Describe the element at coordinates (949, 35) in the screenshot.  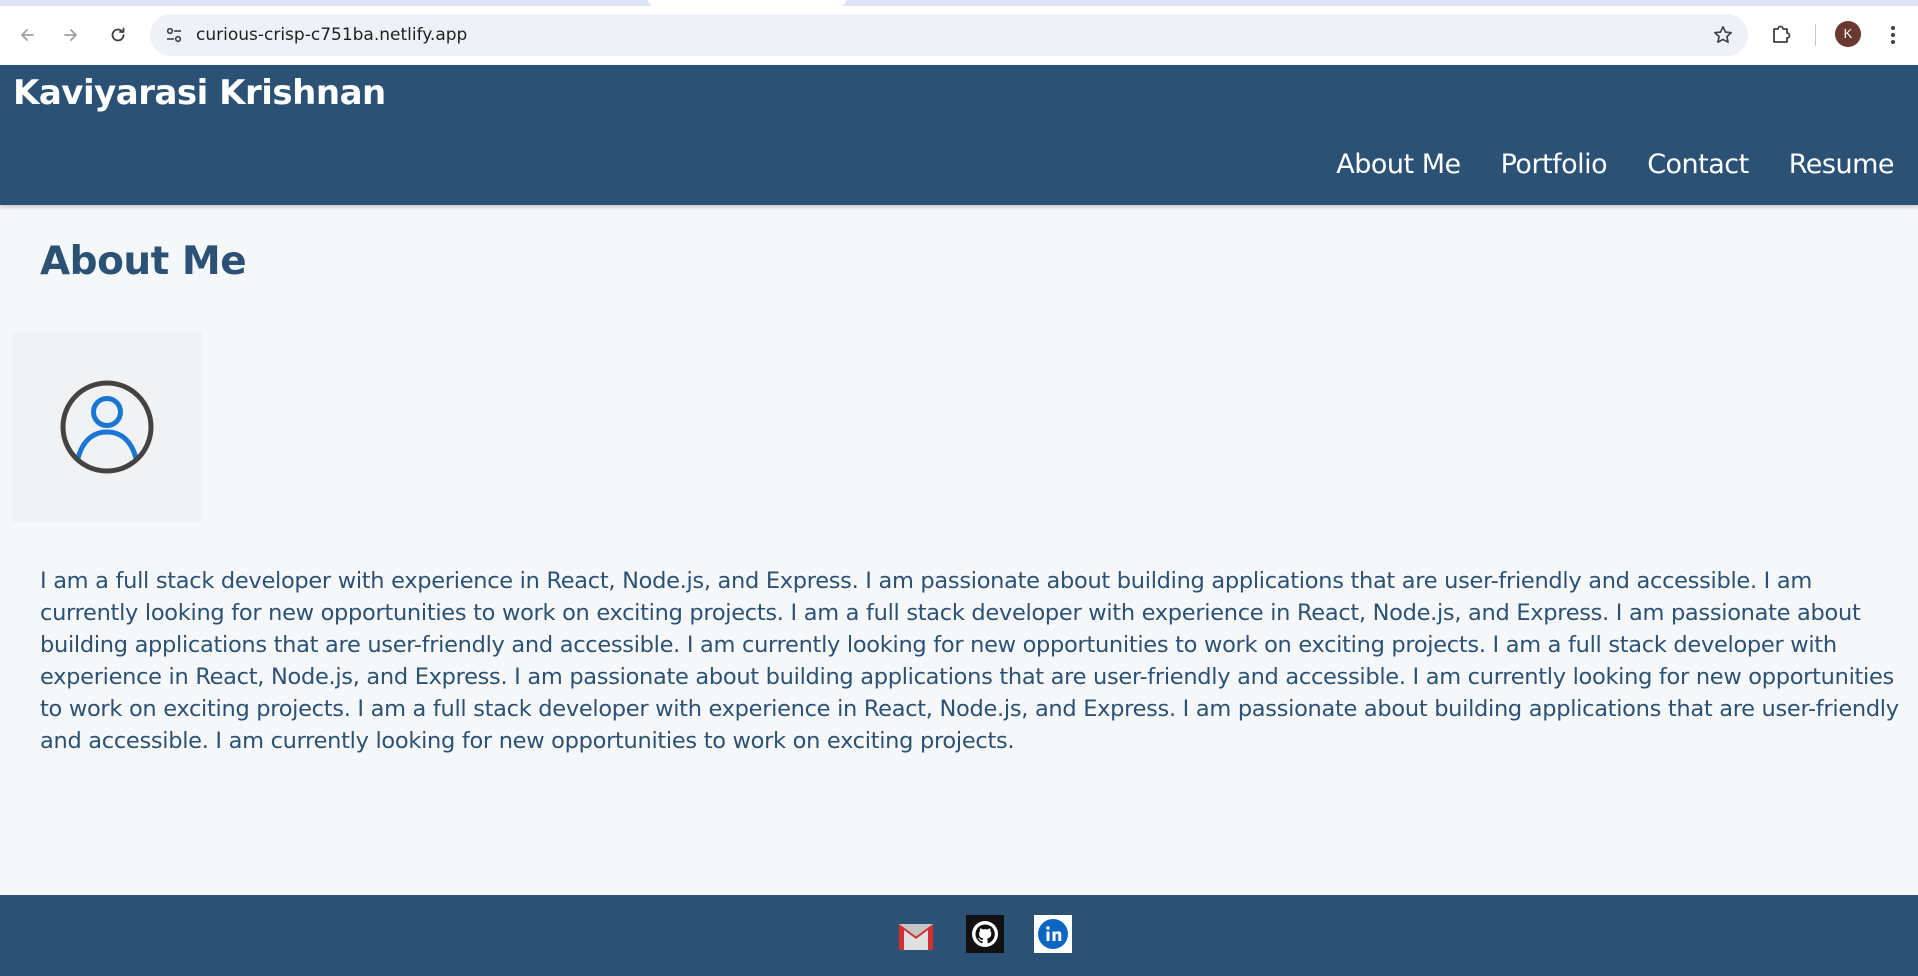
I see `address-bar: curious-crisp-c751ba.netlify.app` at that location.